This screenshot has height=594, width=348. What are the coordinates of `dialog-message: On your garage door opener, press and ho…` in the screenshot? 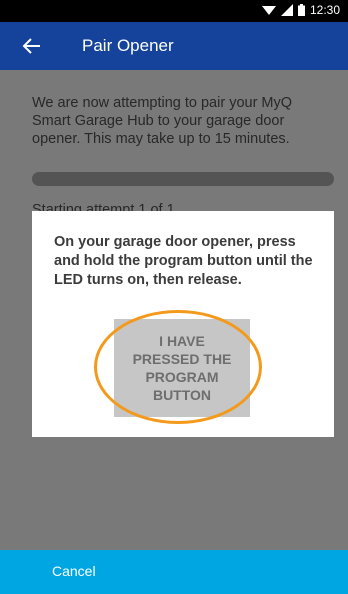 It's located at (183, 261).